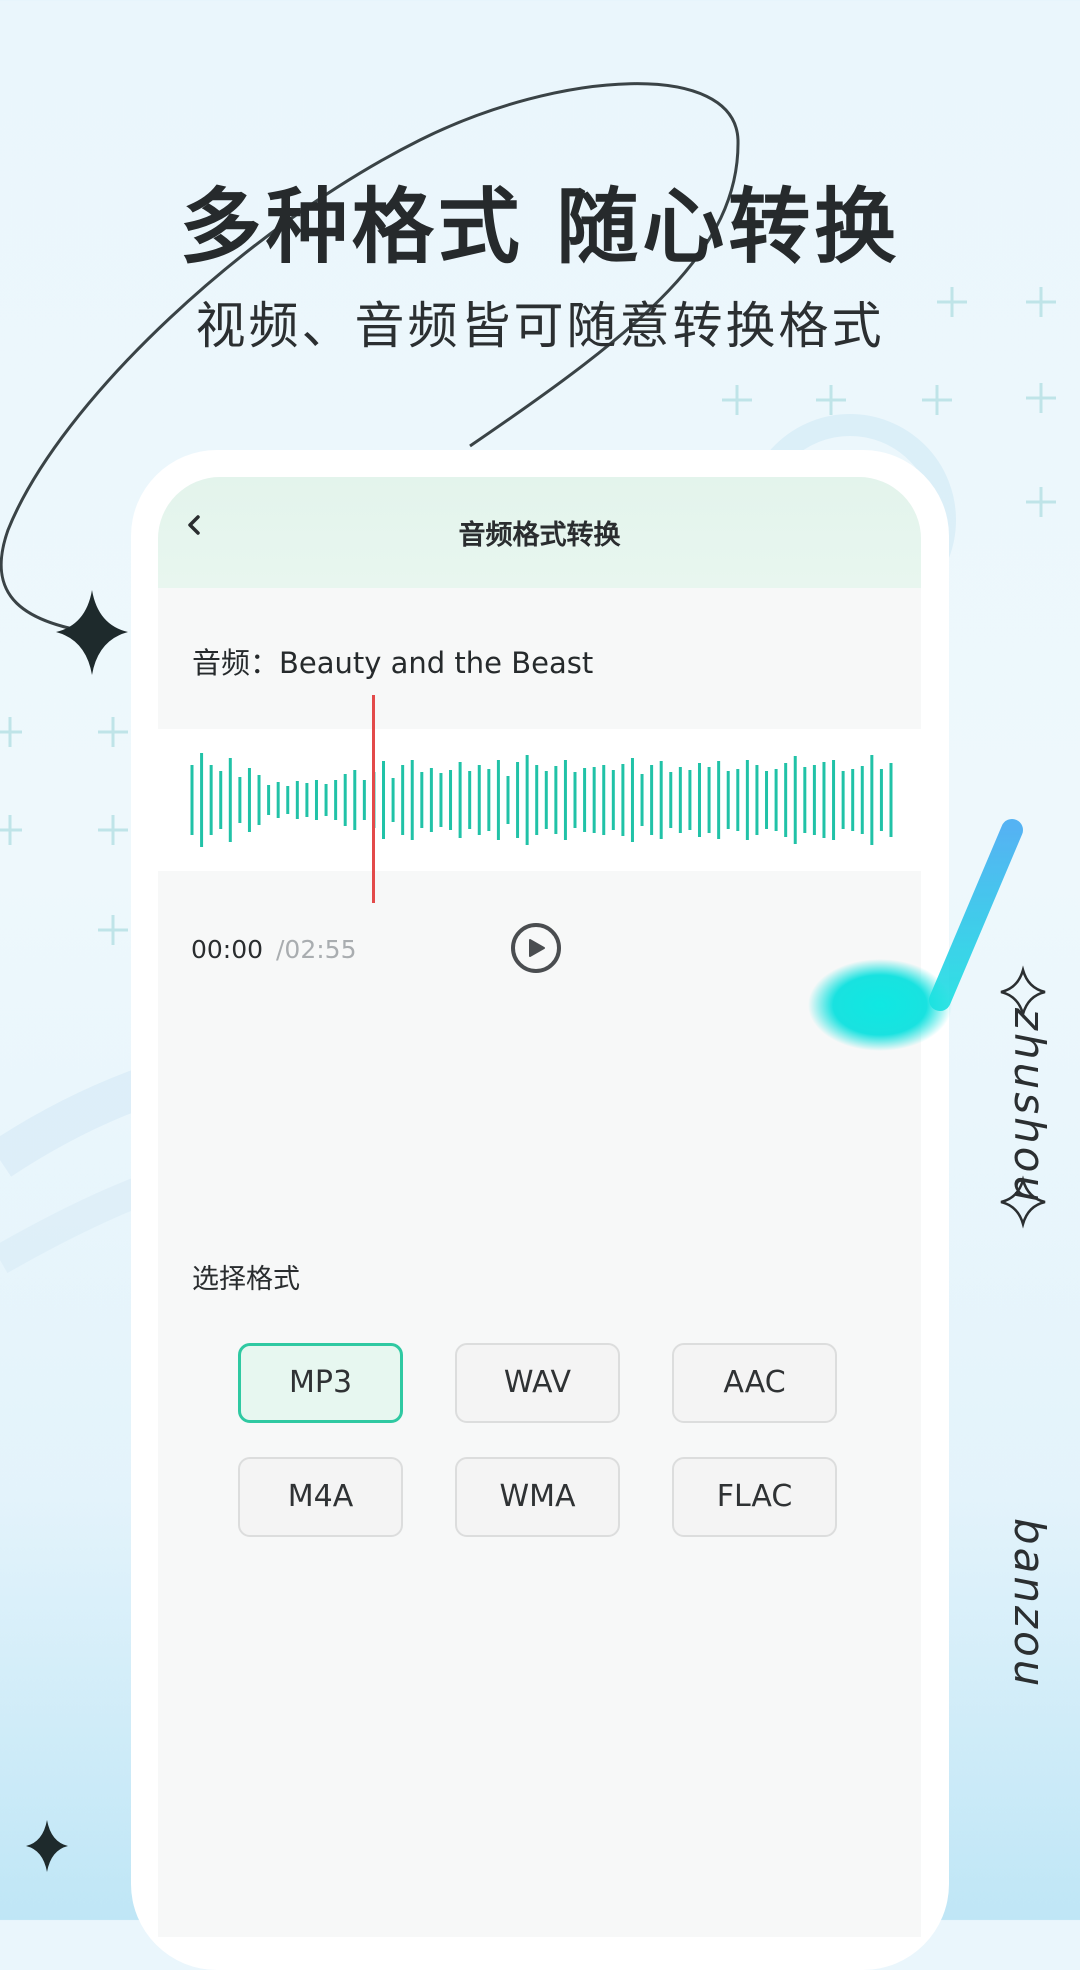 The width and height of the screenshot is (1080, 1970). What do you see at coordinates (539, 535) in the screenshot?
I see `page-title: 音频格式转换` at bounding box center [539, 535].